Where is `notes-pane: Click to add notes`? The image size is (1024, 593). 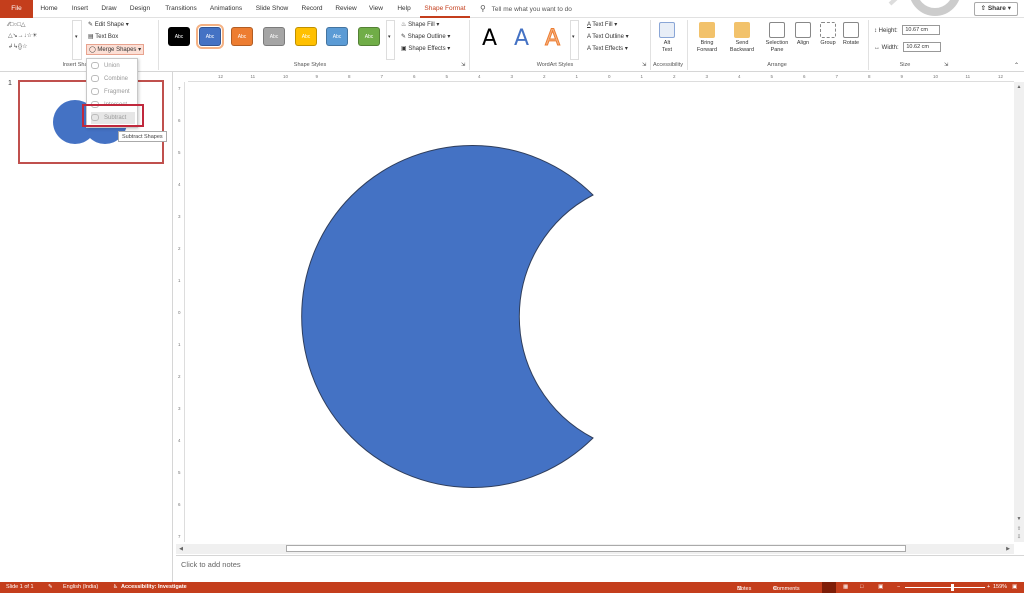 notes-pane: Click to add notes is located at coordinates (600, 568).